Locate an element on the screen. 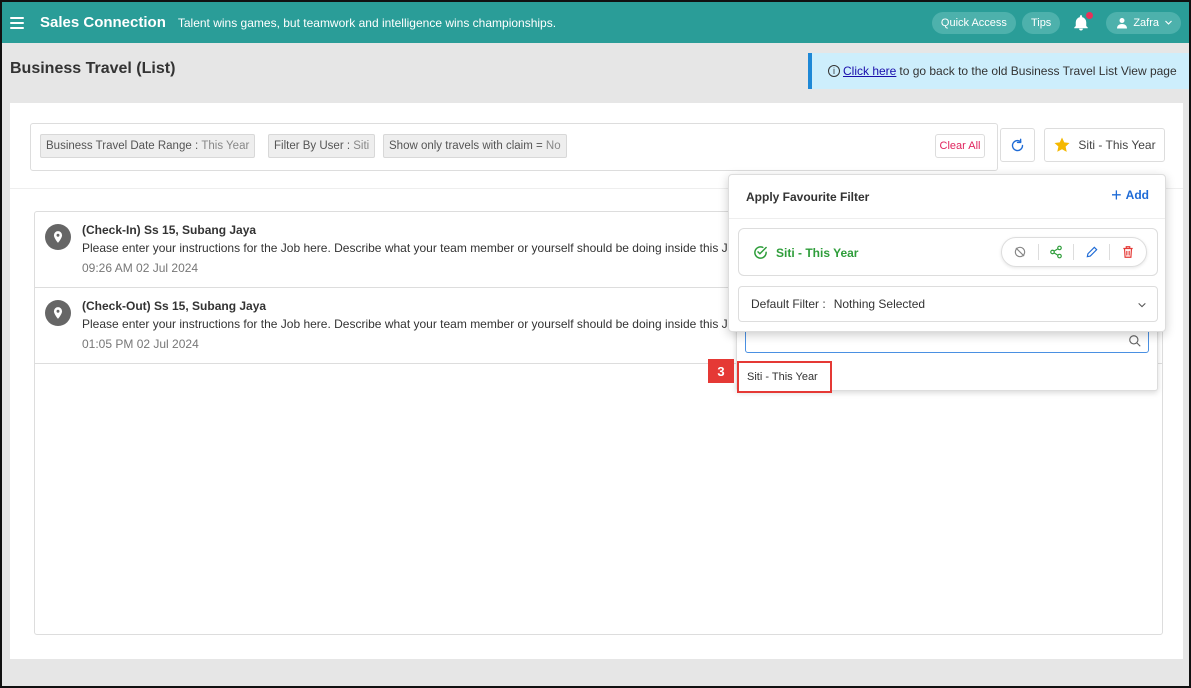 The image size is (1191, 688). filter-chip-user: Filter By User : Siti is located at coordinates (322, 146).